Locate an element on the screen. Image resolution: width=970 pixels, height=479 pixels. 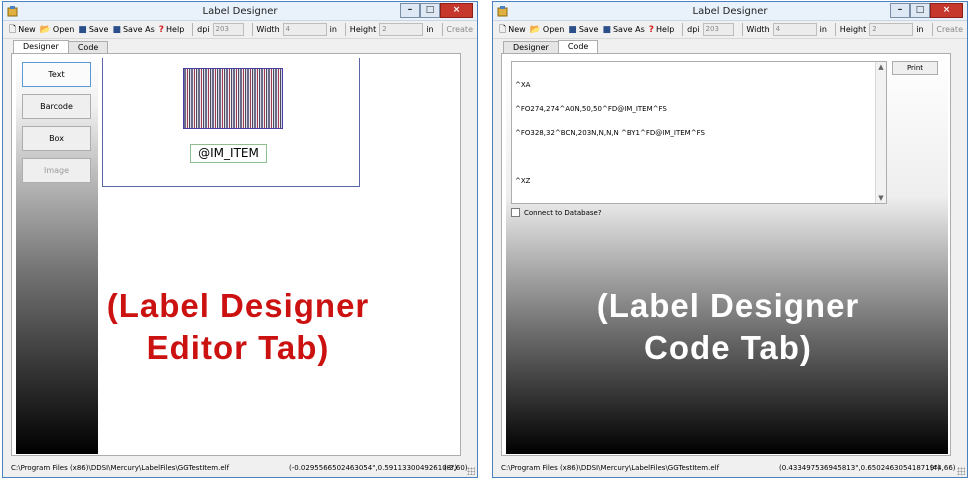
window-controls: – □ × is located at coordinates (436, 10).